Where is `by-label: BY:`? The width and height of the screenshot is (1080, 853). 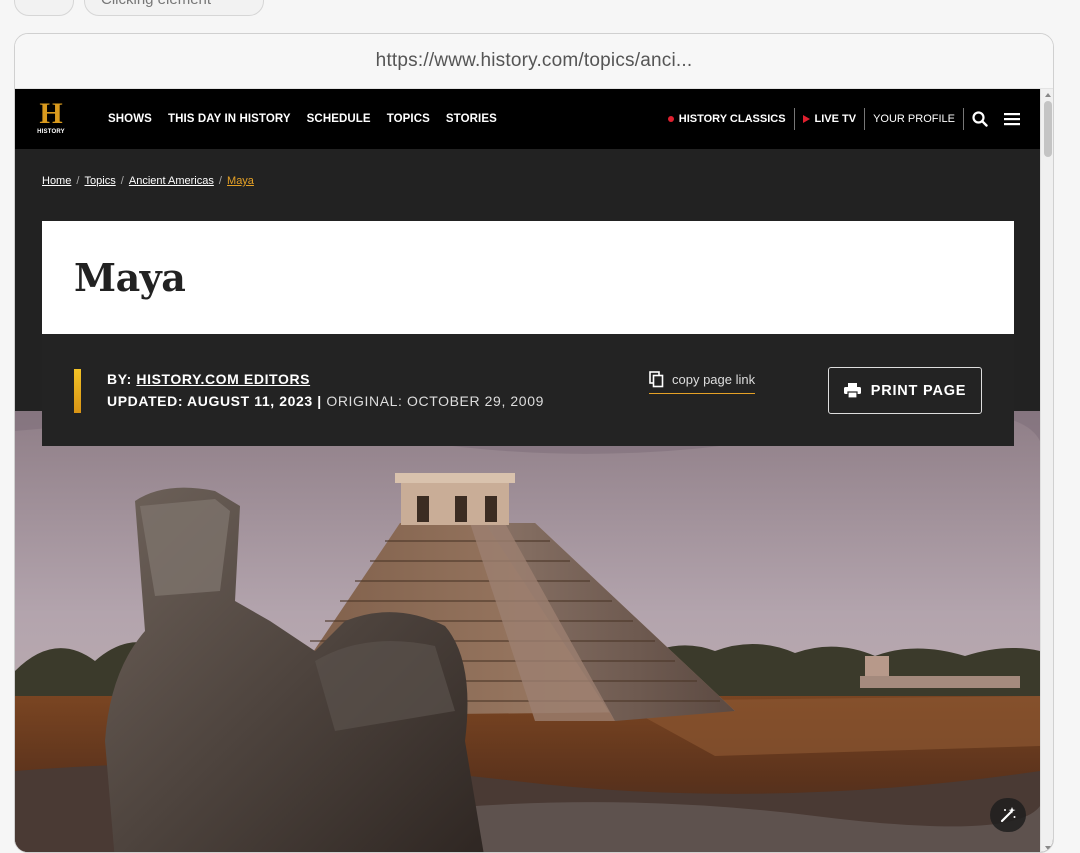
by-label: BY: is located at coordinates (119, 379).